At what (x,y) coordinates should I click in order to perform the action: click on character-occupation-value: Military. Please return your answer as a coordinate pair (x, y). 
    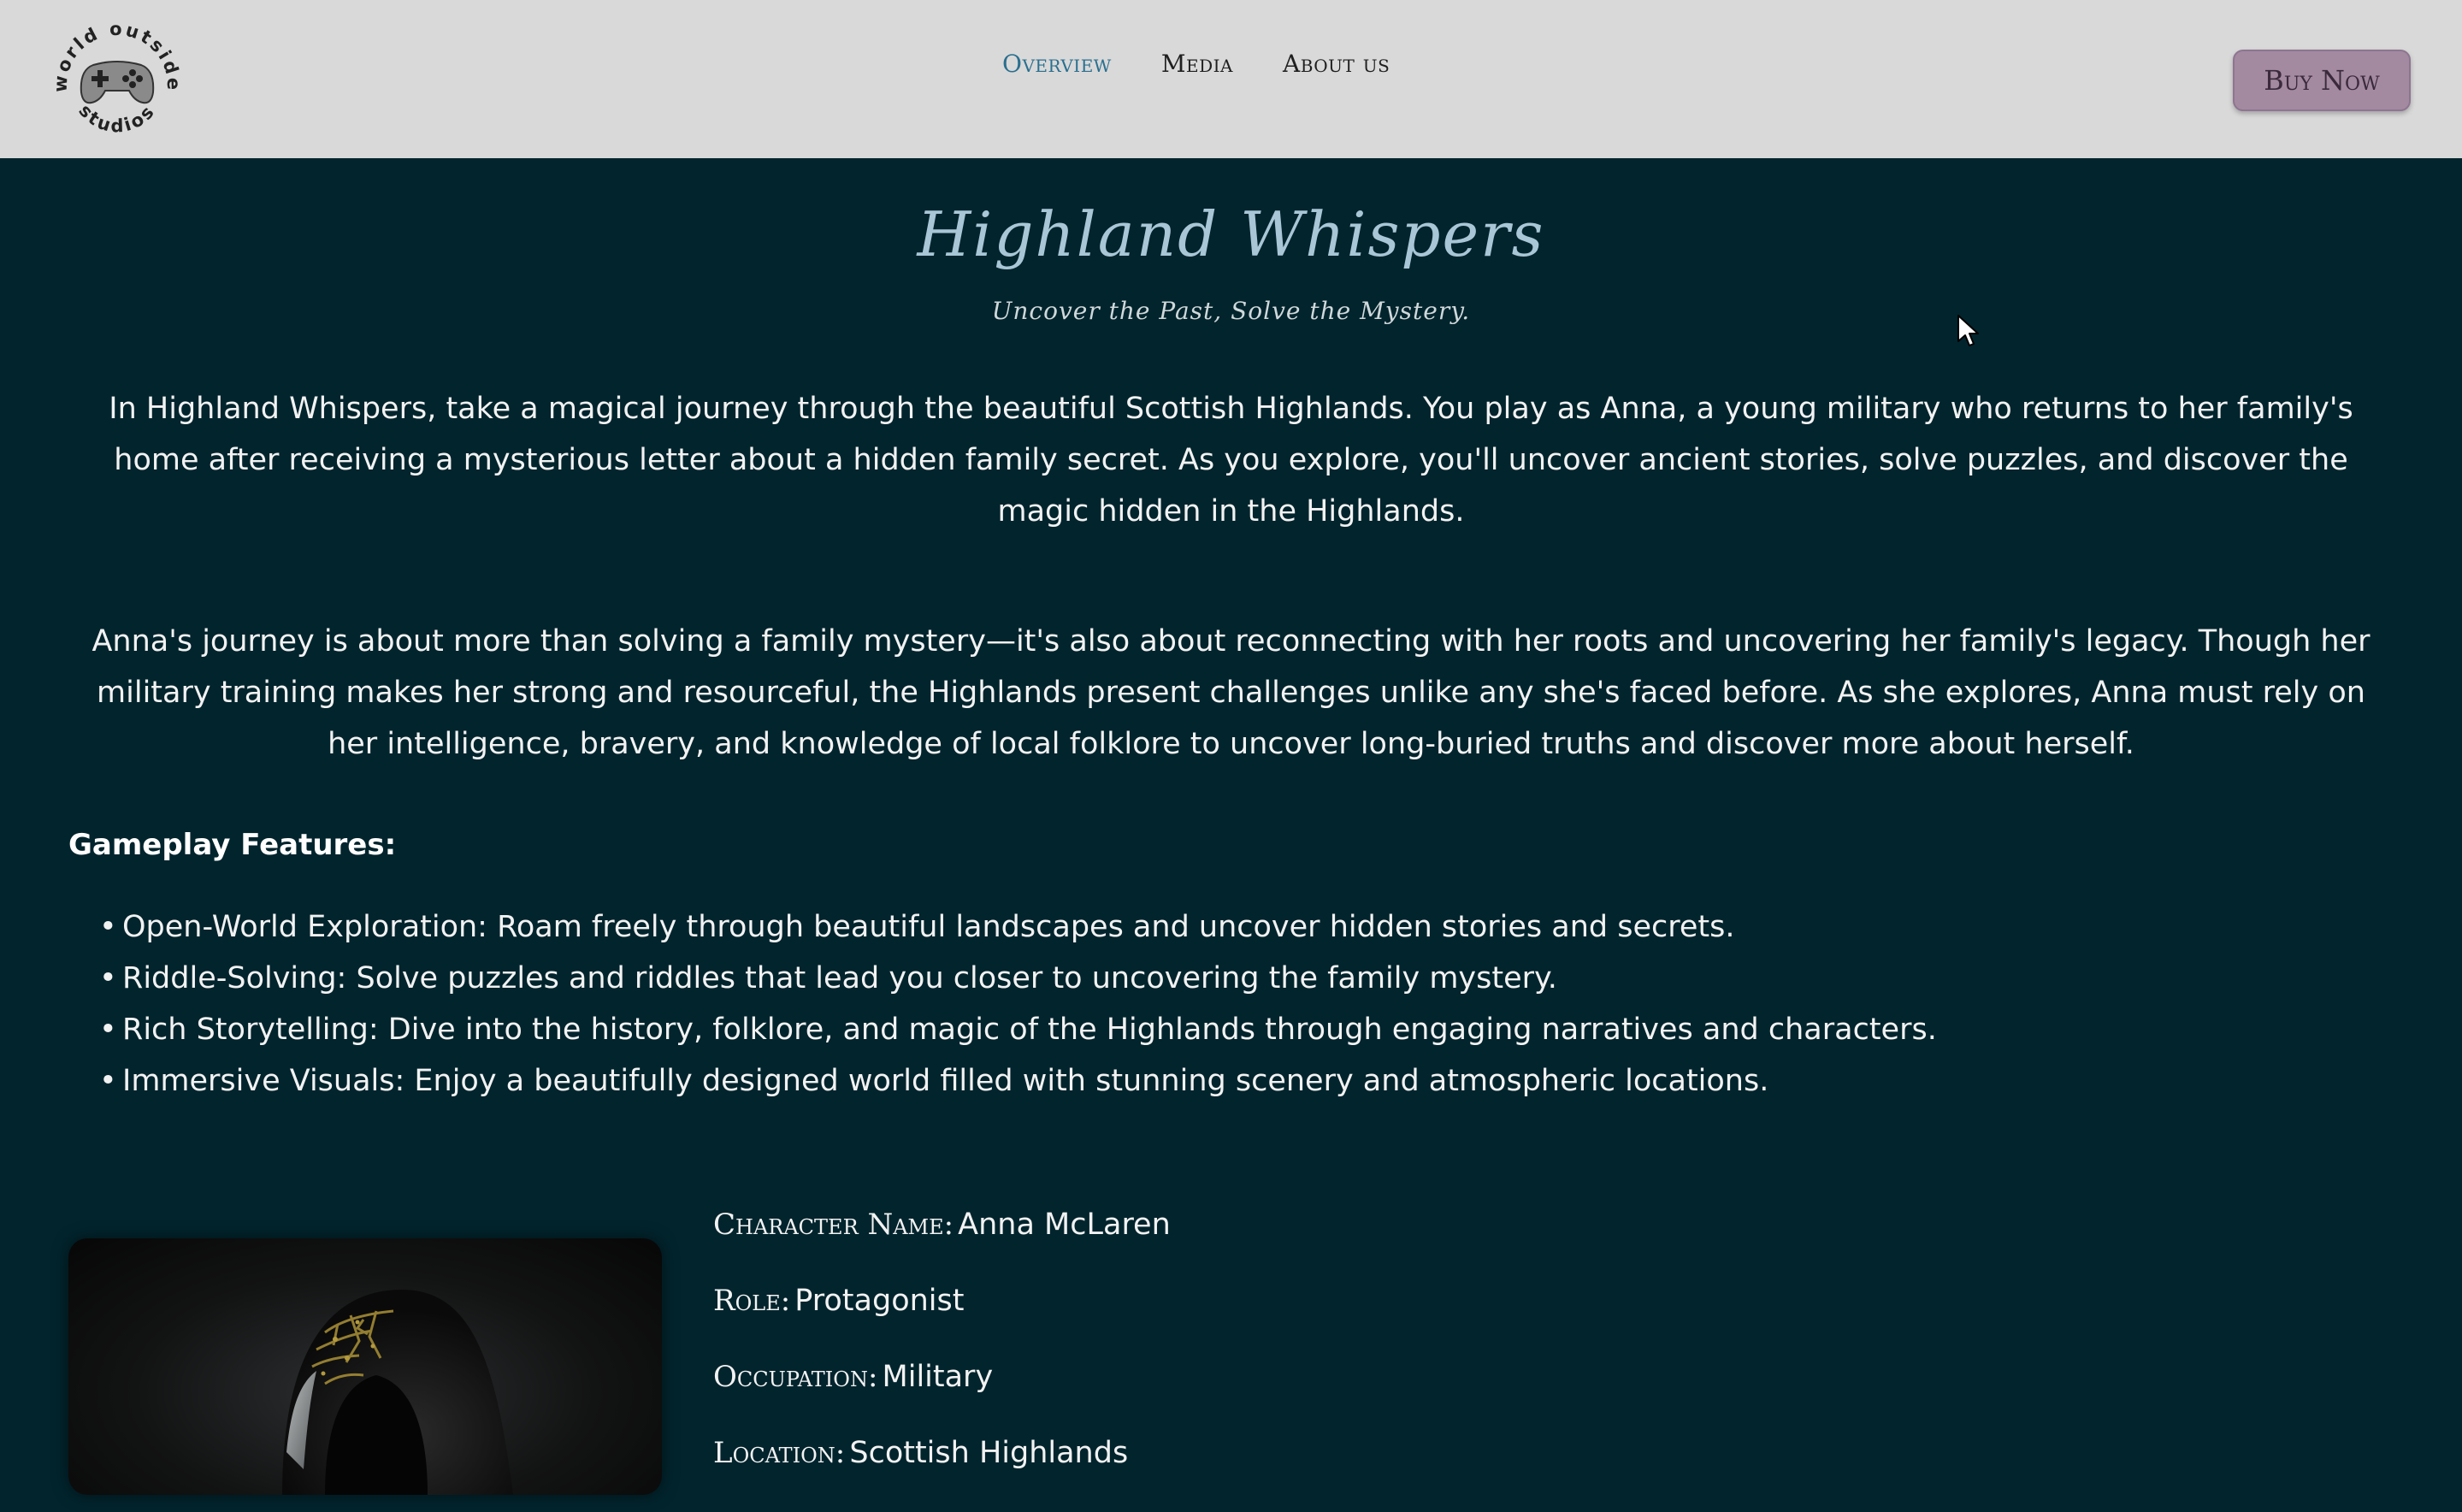
    Looking at the image, I should click on (938, 1377).